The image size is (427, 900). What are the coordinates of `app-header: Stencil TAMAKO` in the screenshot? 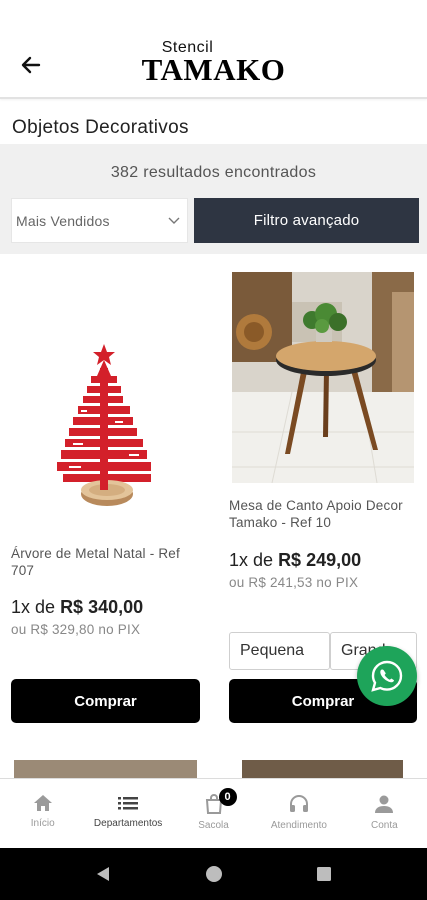 It's located at (213, 49).